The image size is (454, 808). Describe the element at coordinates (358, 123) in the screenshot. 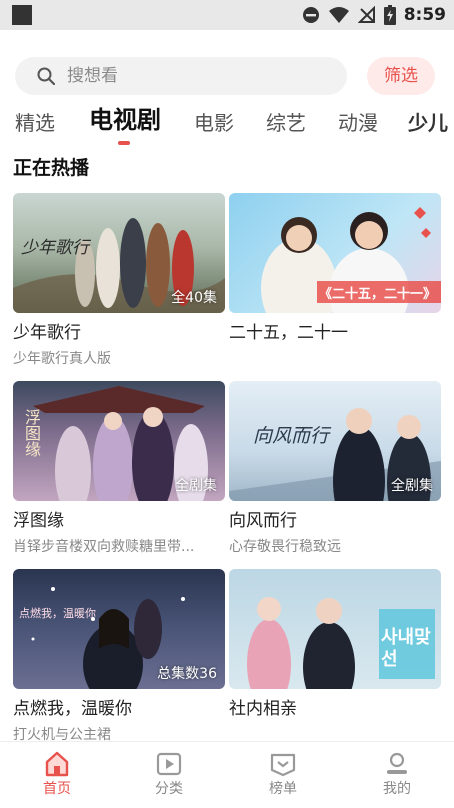

I see `tab-anime: 动漫` at that location.